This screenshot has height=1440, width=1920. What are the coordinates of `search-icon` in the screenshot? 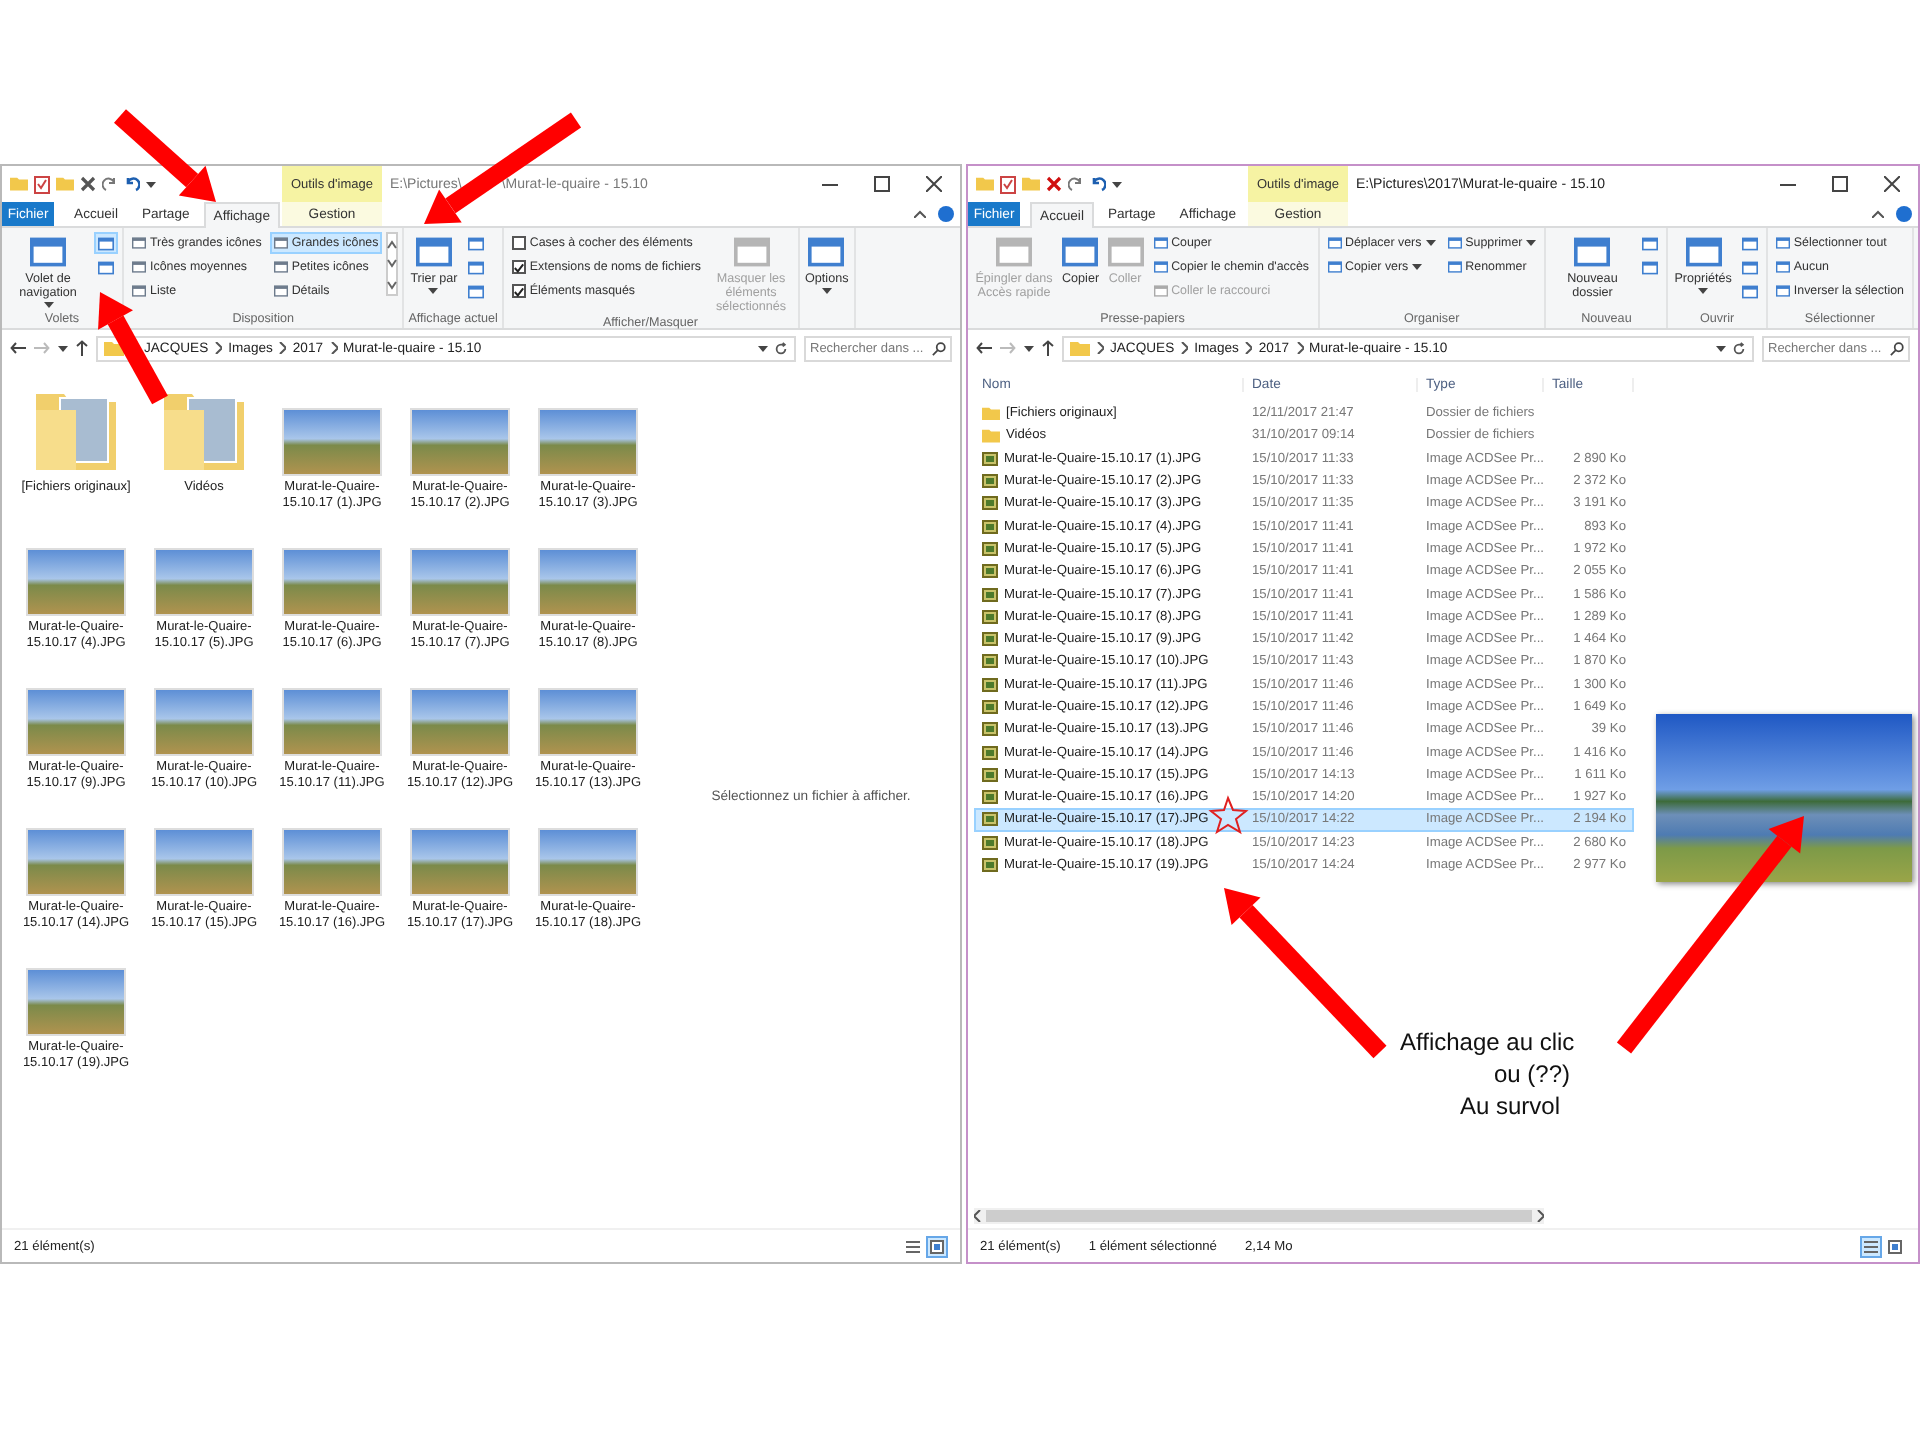 It's located at (1897, 348).